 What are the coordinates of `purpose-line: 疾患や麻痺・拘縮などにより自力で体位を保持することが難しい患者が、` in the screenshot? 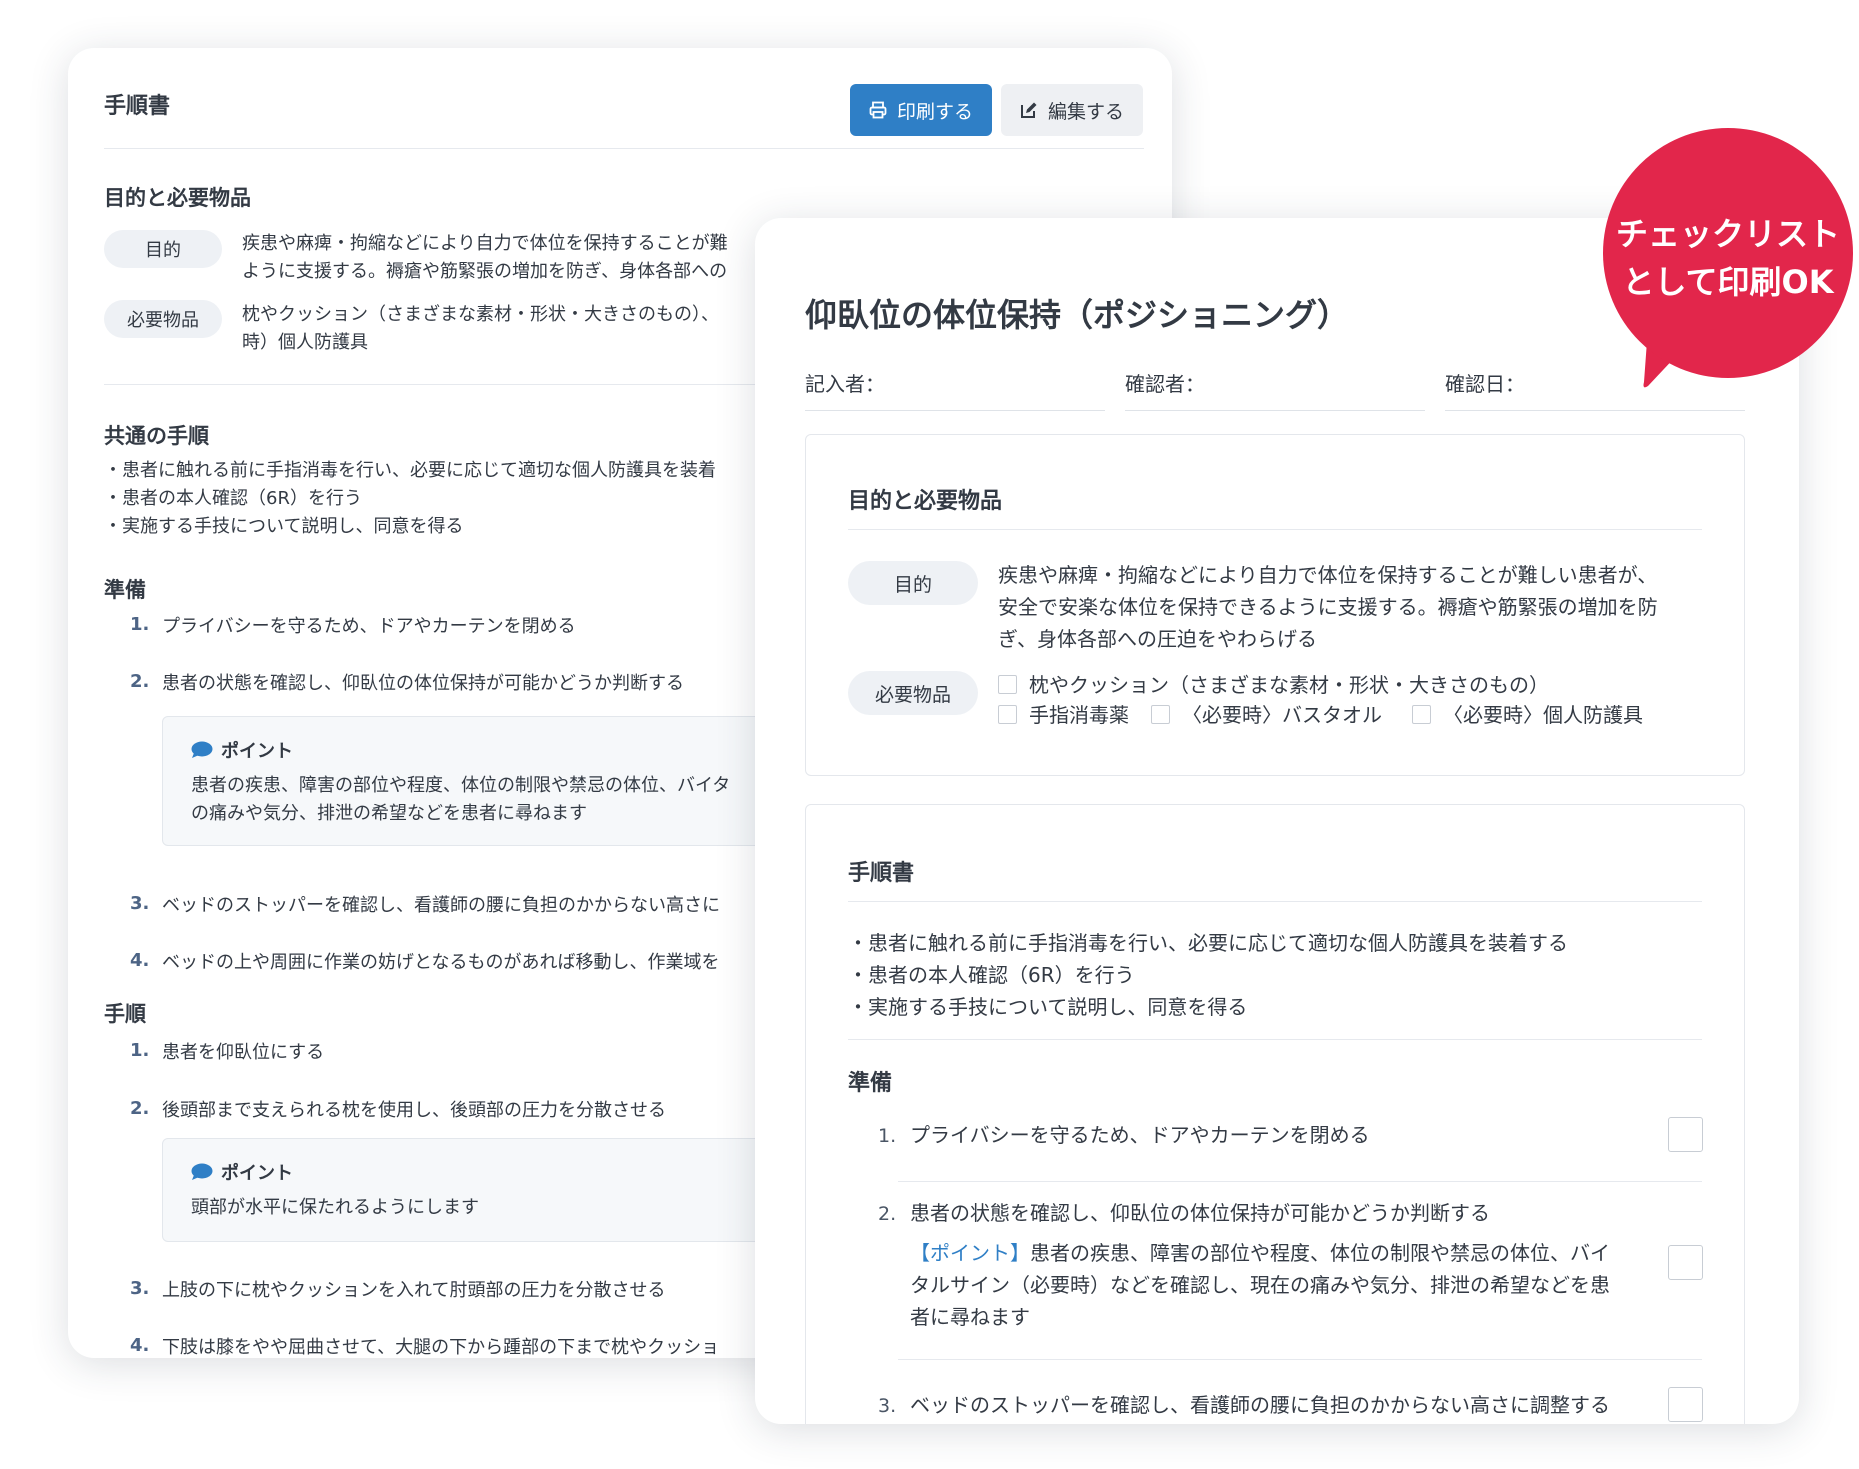 It's located at (1328, 575).